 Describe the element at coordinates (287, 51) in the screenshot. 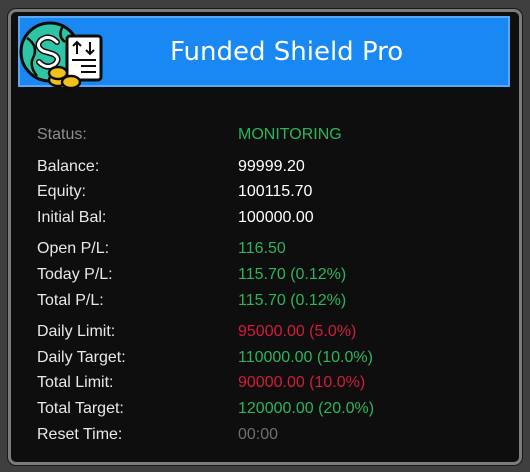

I see `panel-title: Funded Shield Pro` at that location.